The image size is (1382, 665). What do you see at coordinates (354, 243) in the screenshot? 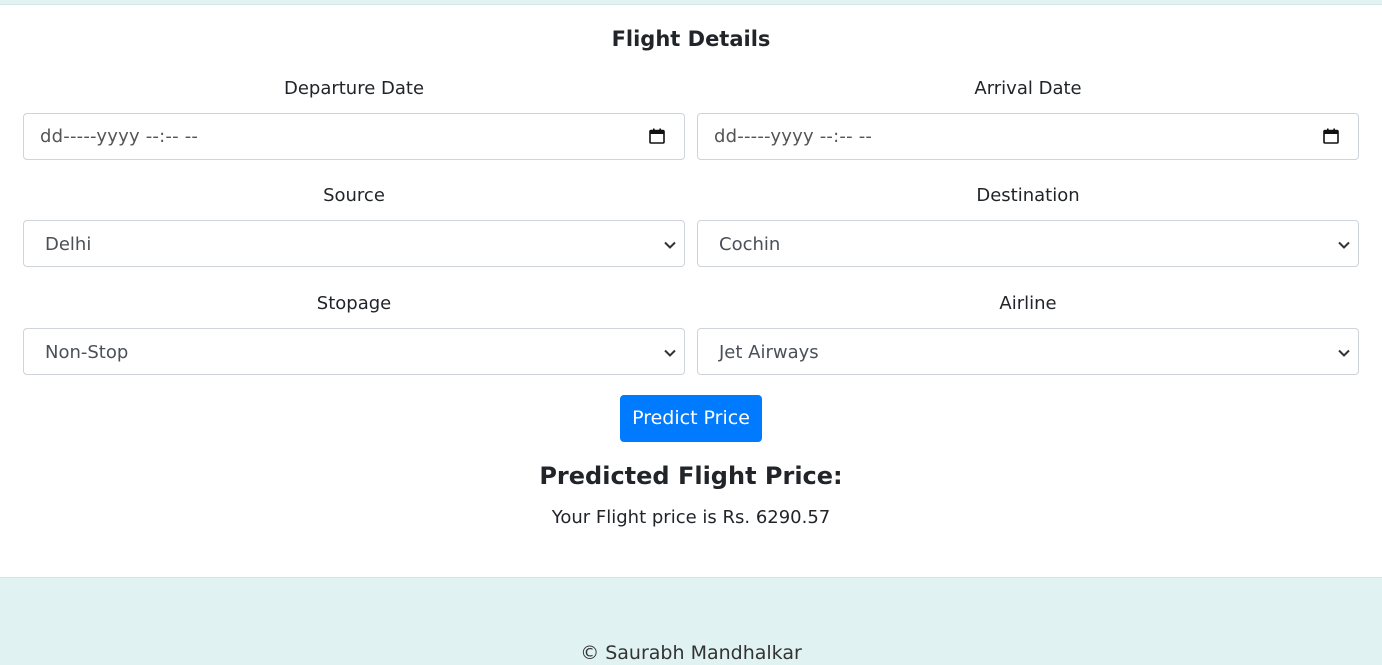
I see `source-select: Delhi` at bounding box center [354, 243].